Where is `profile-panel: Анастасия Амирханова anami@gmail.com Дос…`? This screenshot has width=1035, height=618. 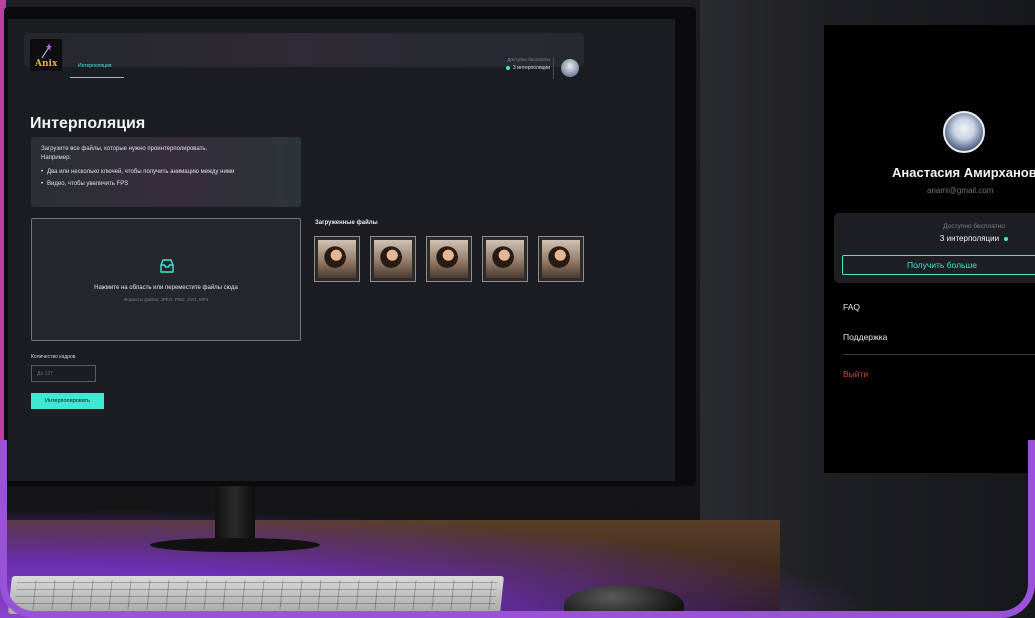 profile-panel: Анастасия Амирханова anami@gmail.com Дос… is located at coordinates (929, 249).